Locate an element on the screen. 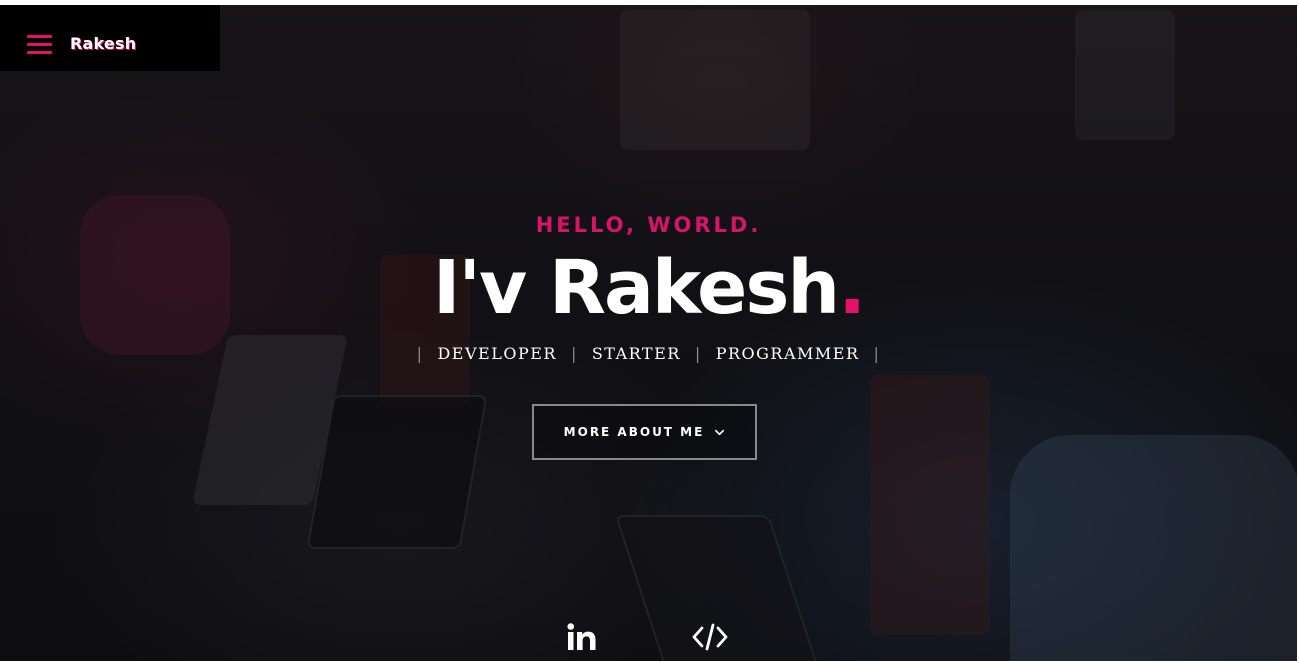 Image resolution: width=1299 pixels, height=663 pixels. code-link is located at coordinates (710, 637).